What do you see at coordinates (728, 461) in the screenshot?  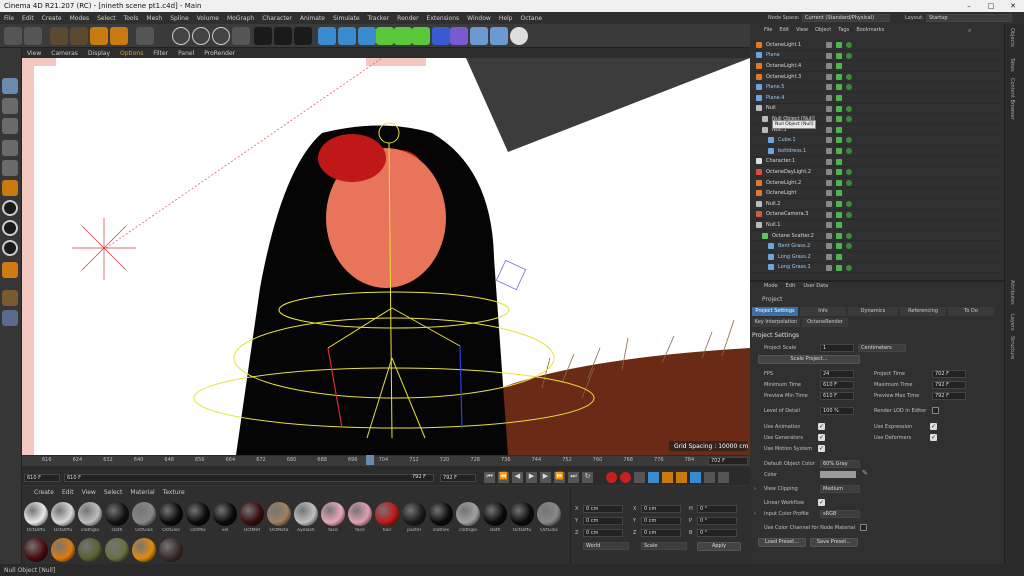 I see `current-frame-field: 702 F` at bounding box center [728, 461].